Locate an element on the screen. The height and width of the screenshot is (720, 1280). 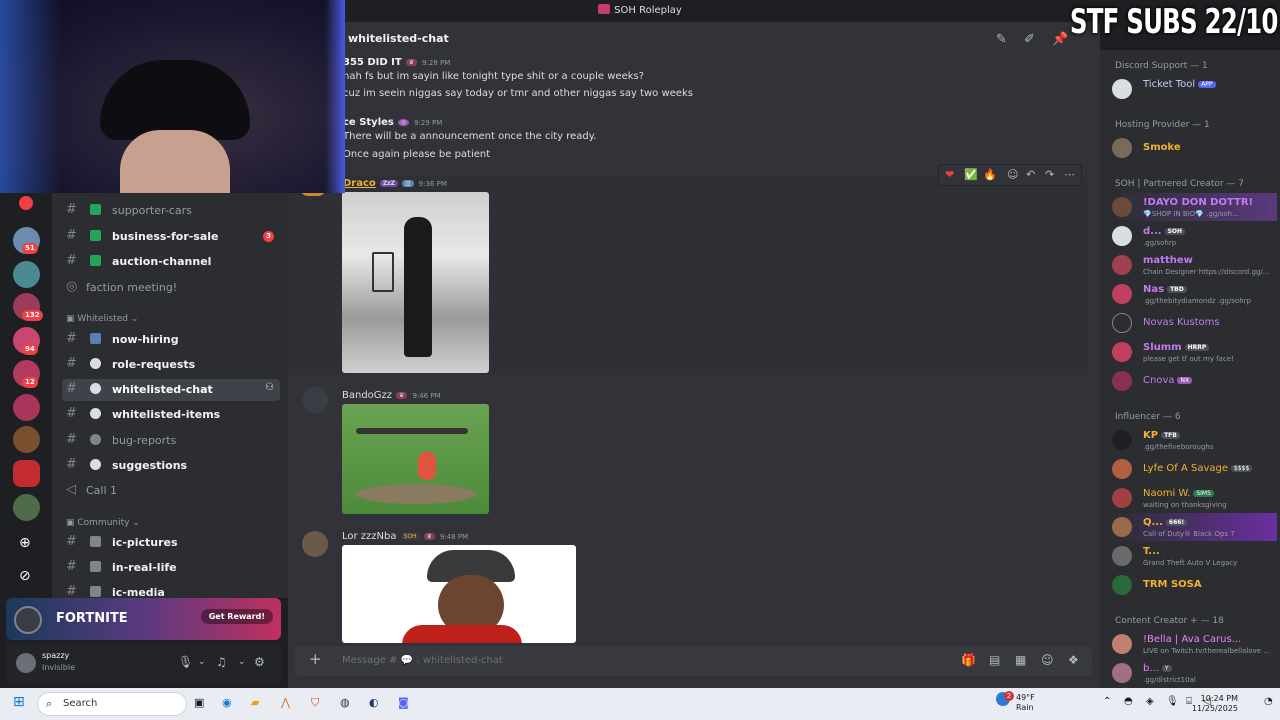
money-icon is located at coordinates (95, 209).